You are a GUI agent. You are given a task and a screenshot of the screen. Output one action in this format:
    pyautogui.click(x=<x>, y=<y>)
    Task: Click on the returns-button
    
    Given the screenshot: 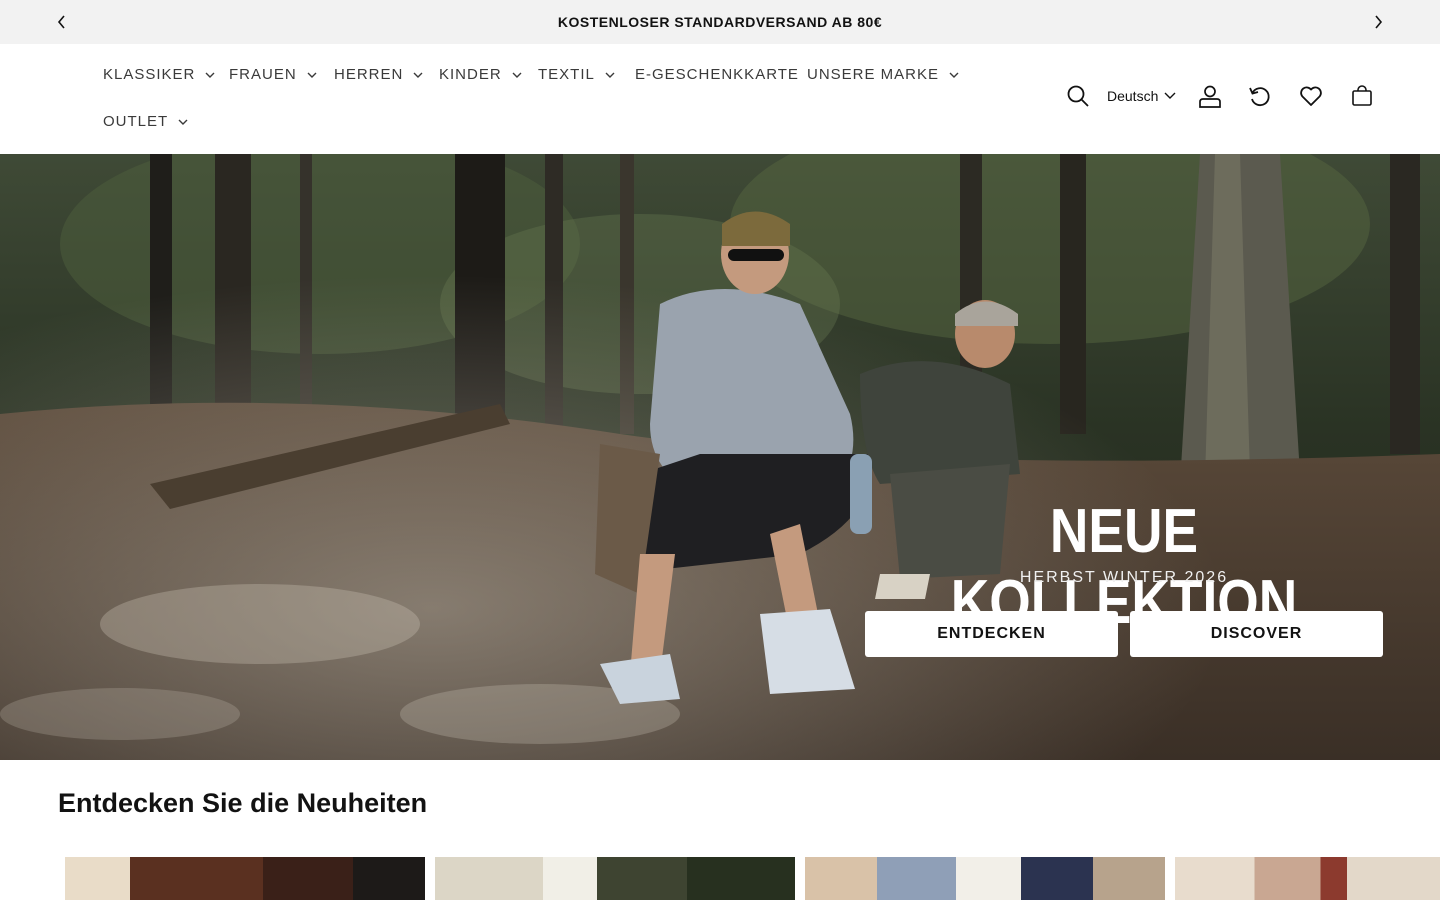 What is the action you would take?
    pyautogui.click(x=1260, y=96)
    